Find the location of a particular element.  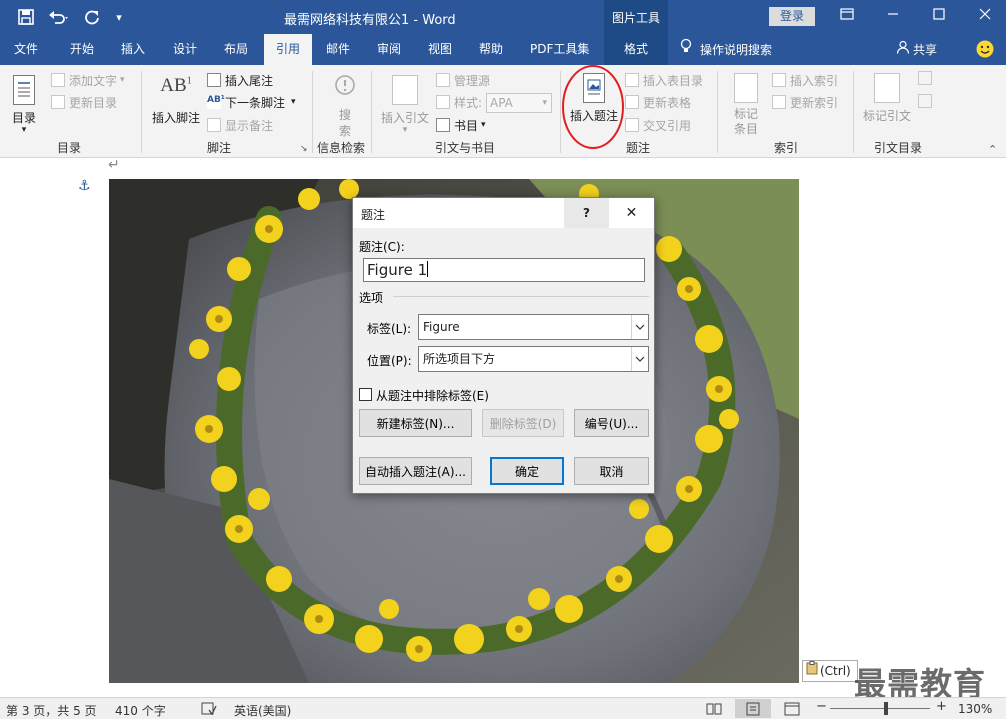

customize-qat-icon: ▾ is located at coordinates (119, 17).